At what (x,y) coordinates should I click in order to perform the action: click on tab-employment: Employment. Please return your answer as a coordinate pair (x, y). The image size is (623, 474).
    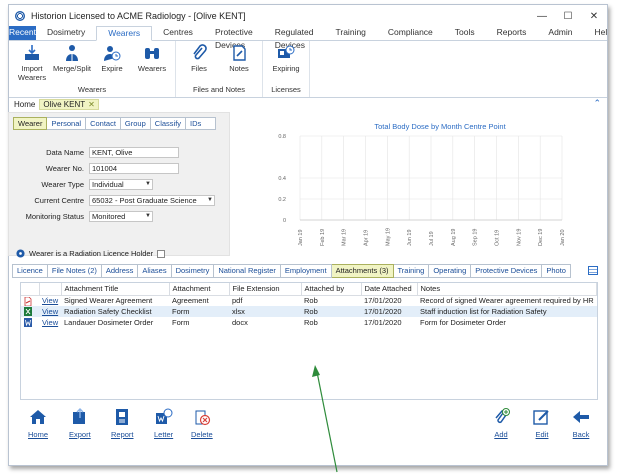
    Looking at the image, I should click on (306, 271).